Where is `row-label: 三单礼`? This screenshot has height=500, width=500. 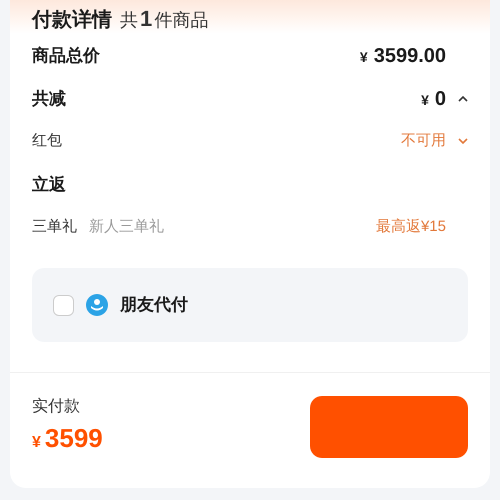
row-label: 三单礼 is located at coordinates (54, 227).